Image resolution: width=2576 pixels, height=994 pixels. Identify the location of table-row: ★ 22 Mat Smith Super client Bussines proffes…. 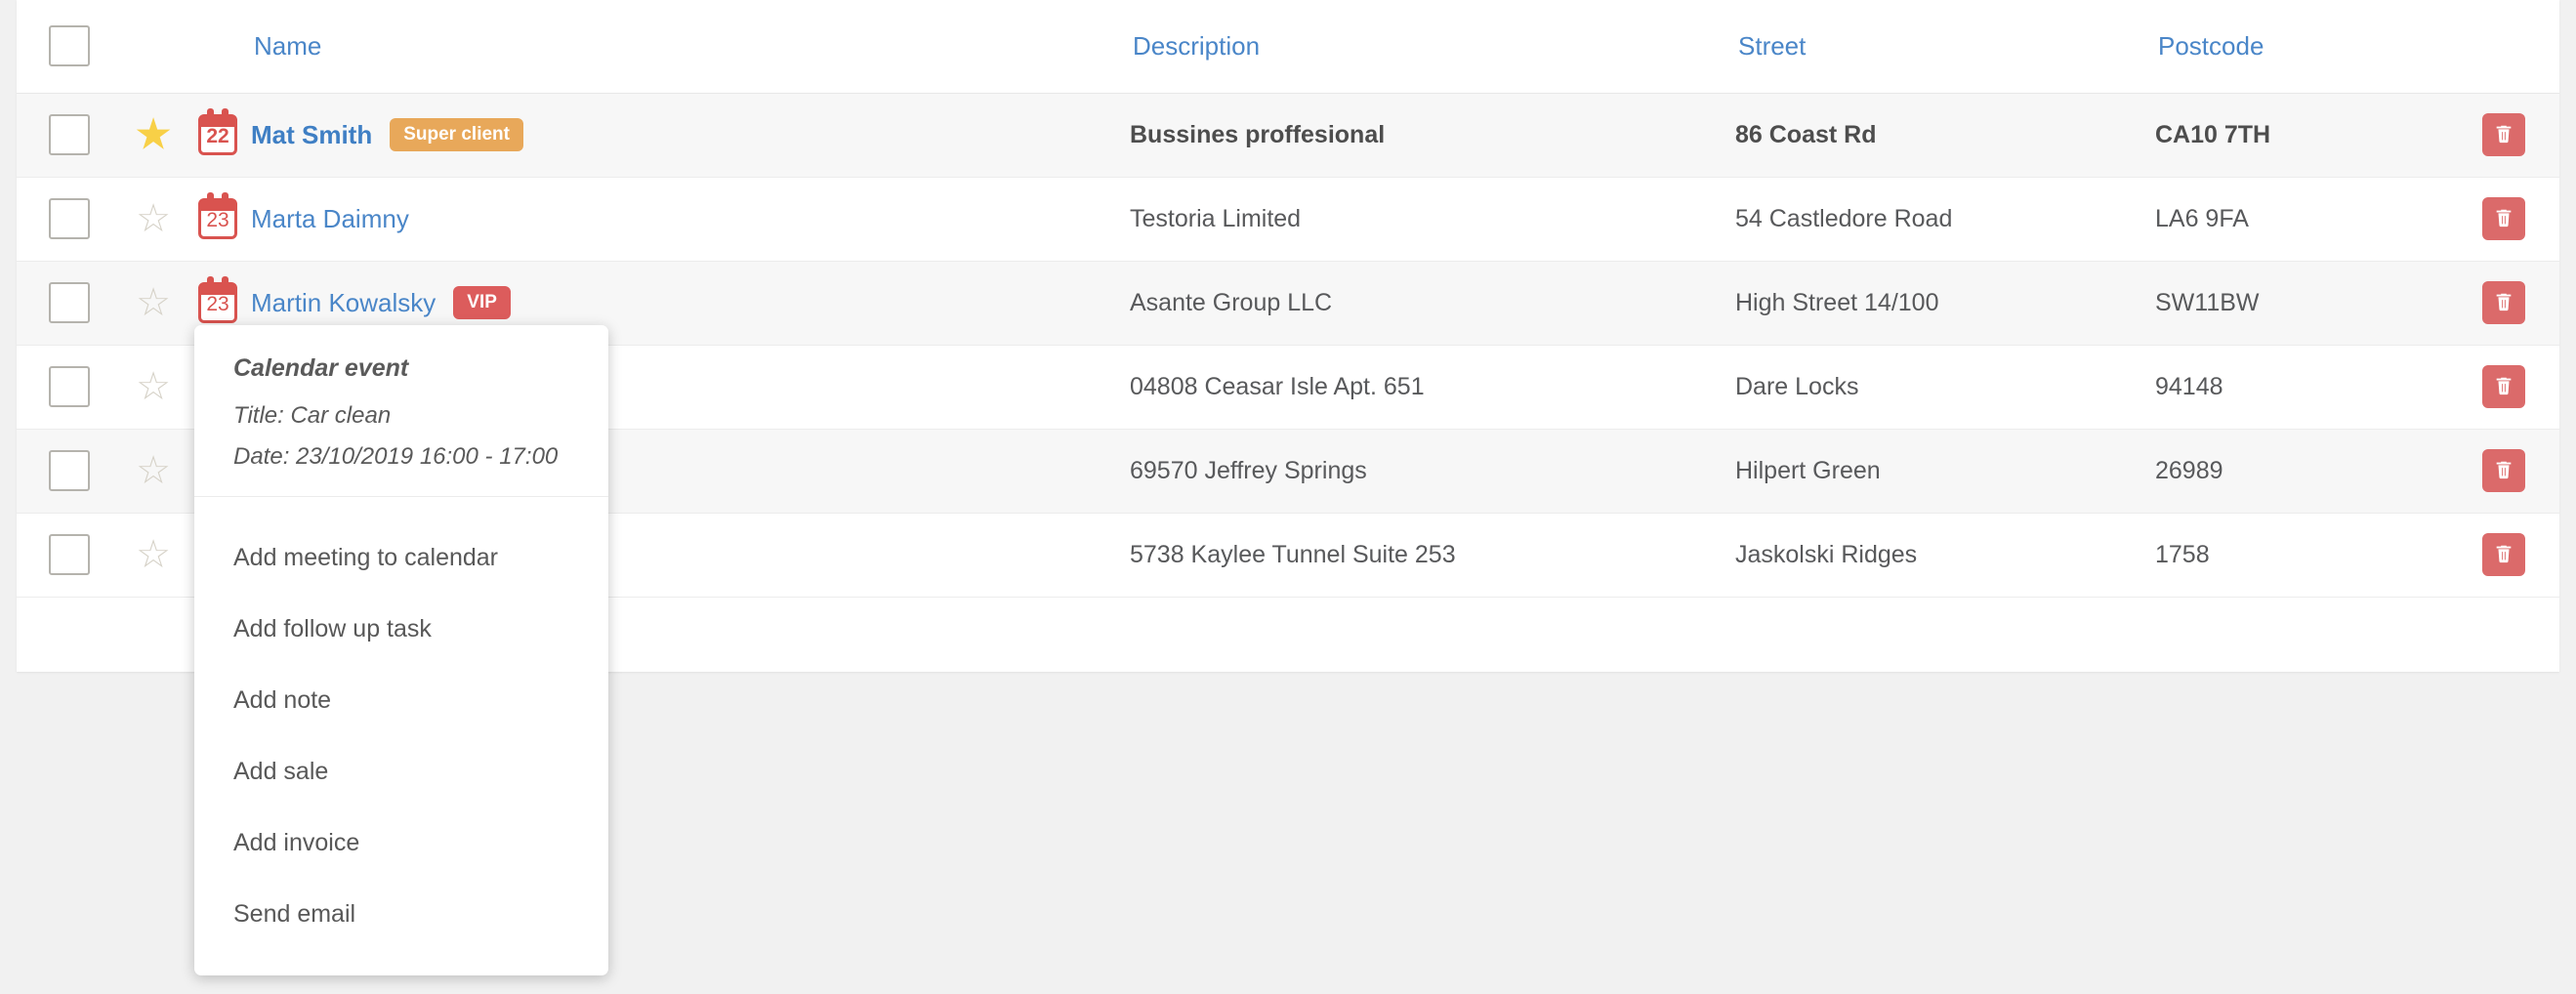
(1288, 135).